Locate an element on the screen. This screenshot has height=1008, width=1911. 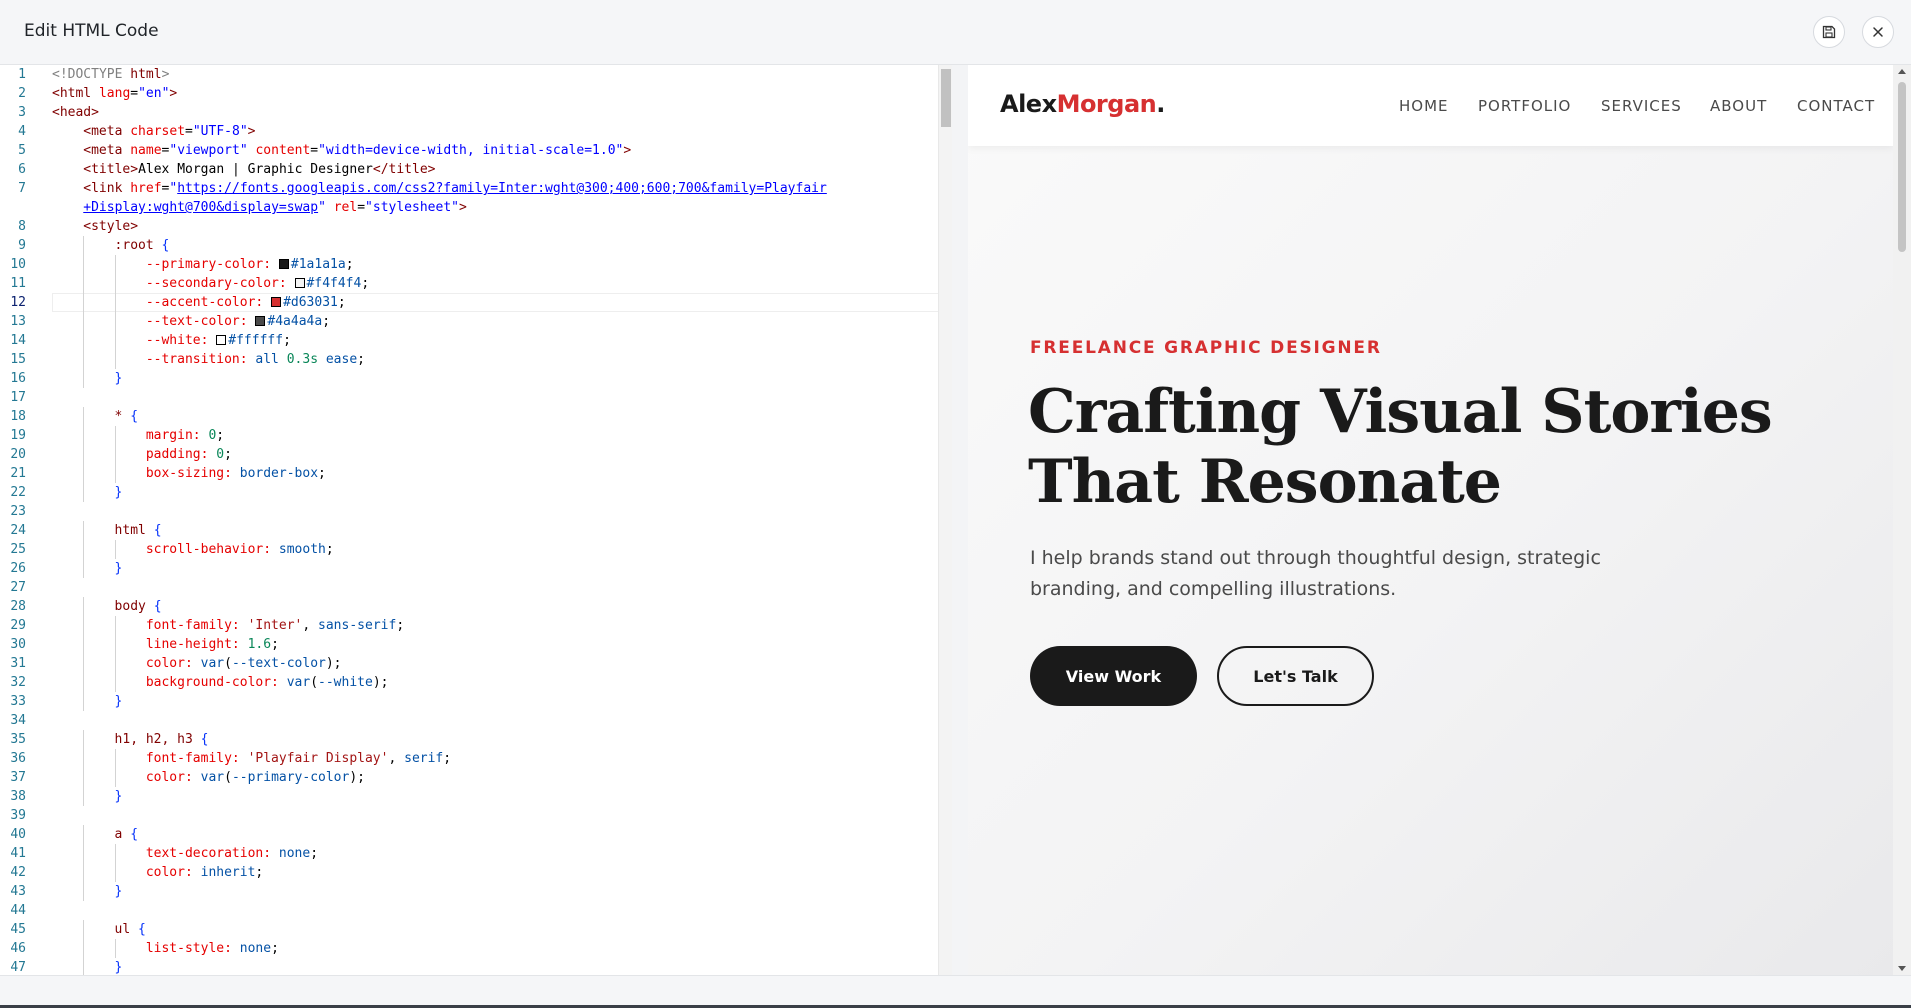
code-line: <meta charset="UTF-8"> is located at coordinates (169, 131).